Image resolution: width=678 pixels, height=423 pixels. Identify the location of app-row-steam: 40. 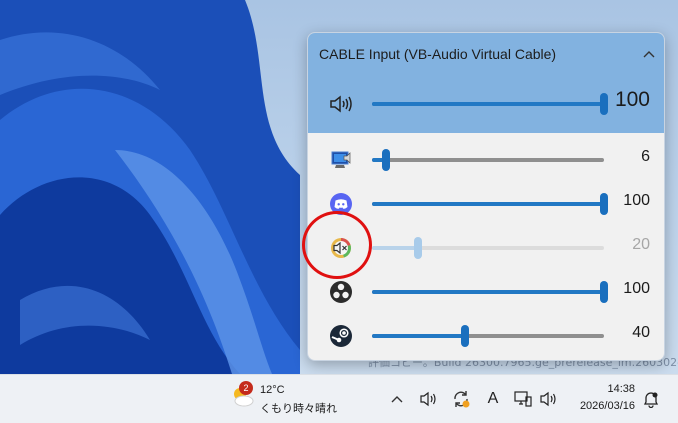
(486, 336).